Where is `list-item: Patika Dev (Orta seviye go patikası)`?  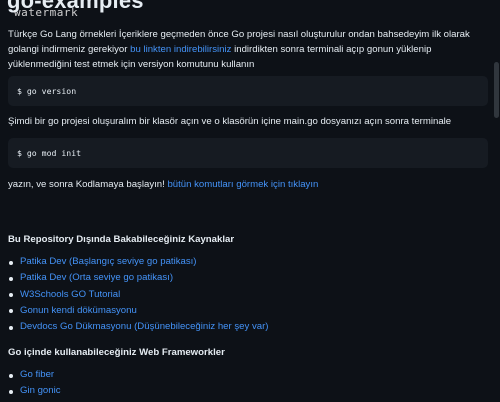 list-item: Patika Dev (Orta seviye go patikası) is located at coordinates (138, 278).